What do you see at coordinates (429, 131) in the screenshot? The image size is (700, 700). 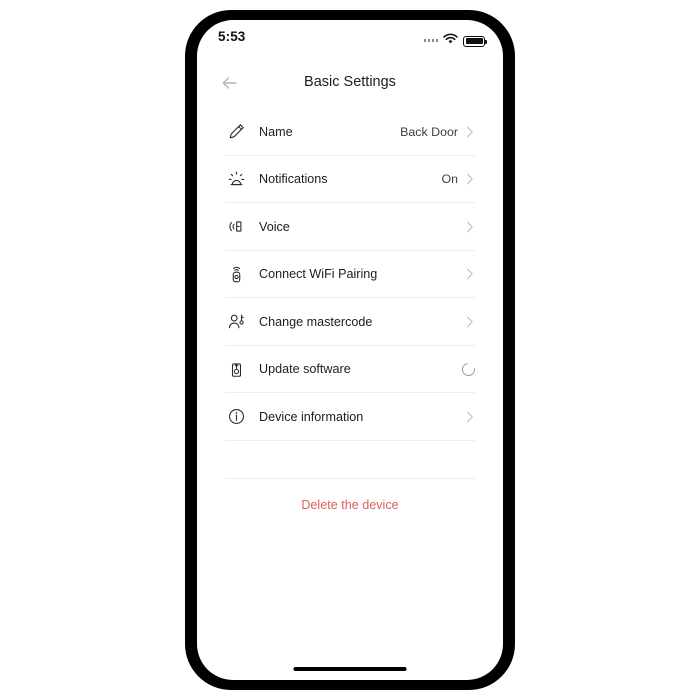 I see `settings-row-value: Back Door` at bounding box center [429, 131].